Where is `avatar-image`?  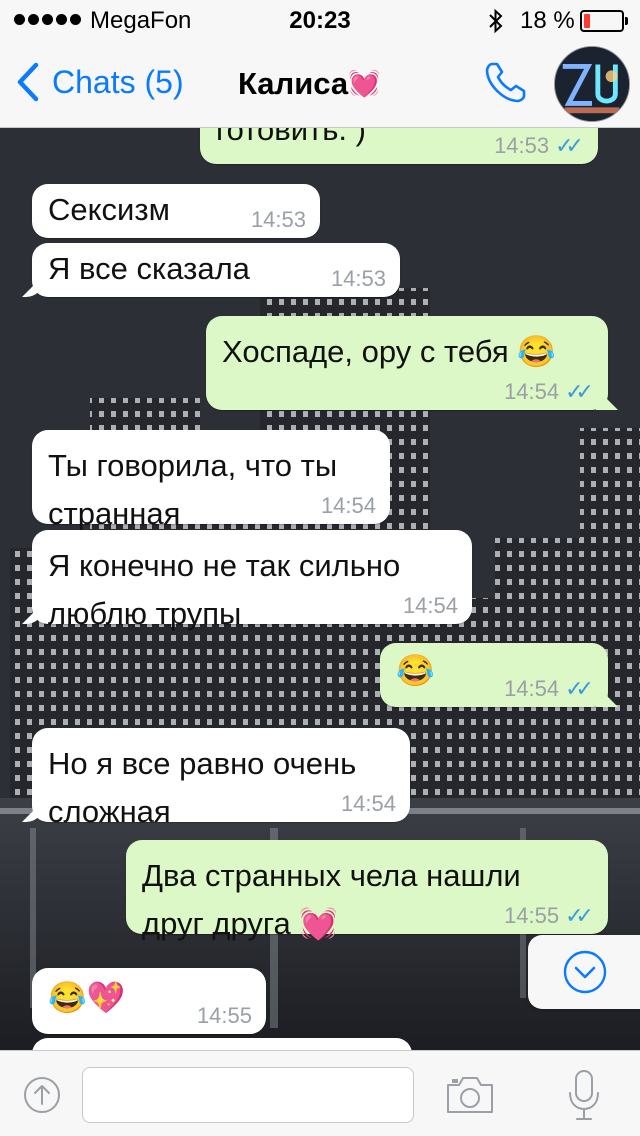 avatar-image is located at coordinates (592, 84).